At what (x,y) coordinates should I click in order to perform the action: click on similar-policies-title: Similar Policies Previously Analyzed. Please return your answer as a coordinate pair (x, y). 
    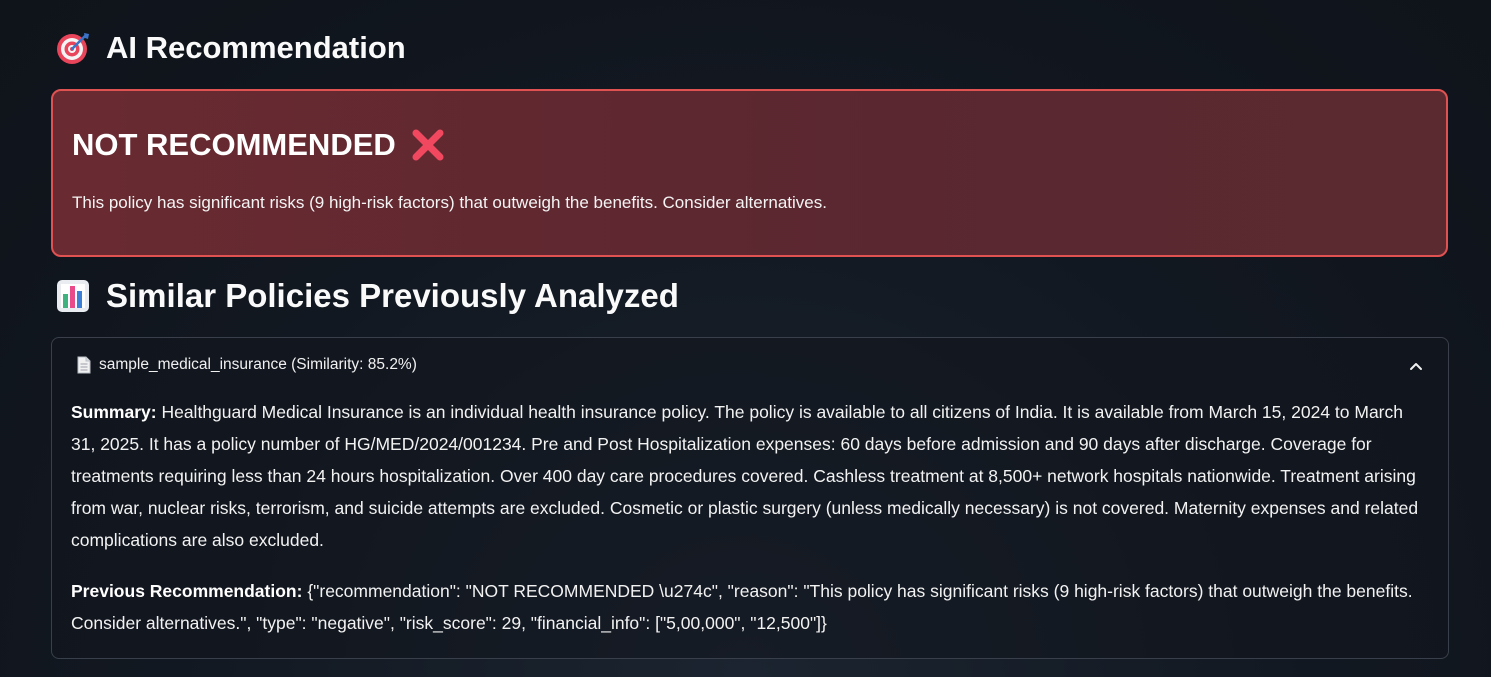
    Looking at the image, I should click on (392, 295).